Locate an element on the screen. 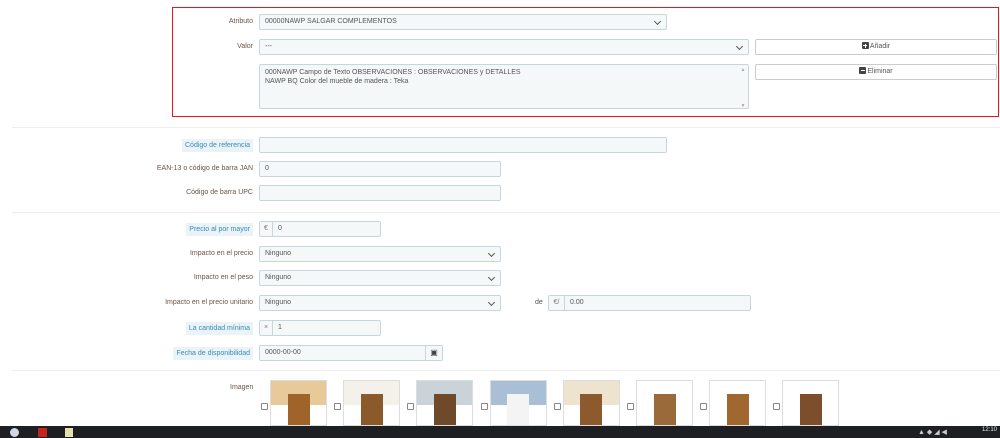 Image resolution: width=1000 pixels, height=438 pixels. weight-impact-select: Ninguno is located at coordinates (380, 278).